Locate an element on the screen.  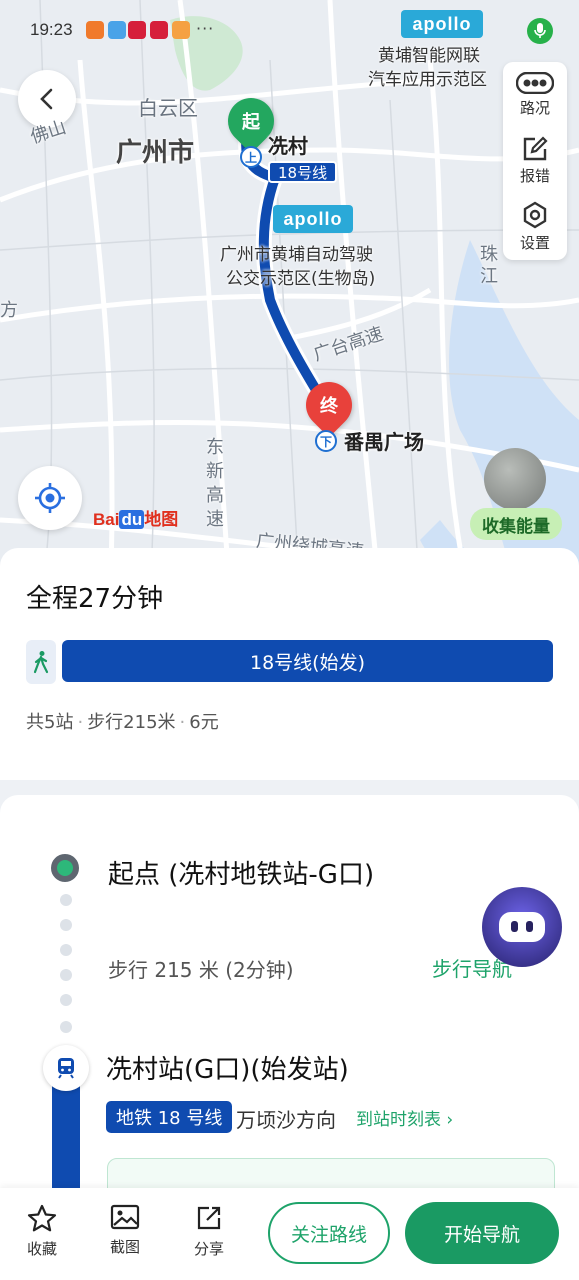
map-label-apollo-top-1: 黄埔智能网联 is located at coordinates (429, 56).